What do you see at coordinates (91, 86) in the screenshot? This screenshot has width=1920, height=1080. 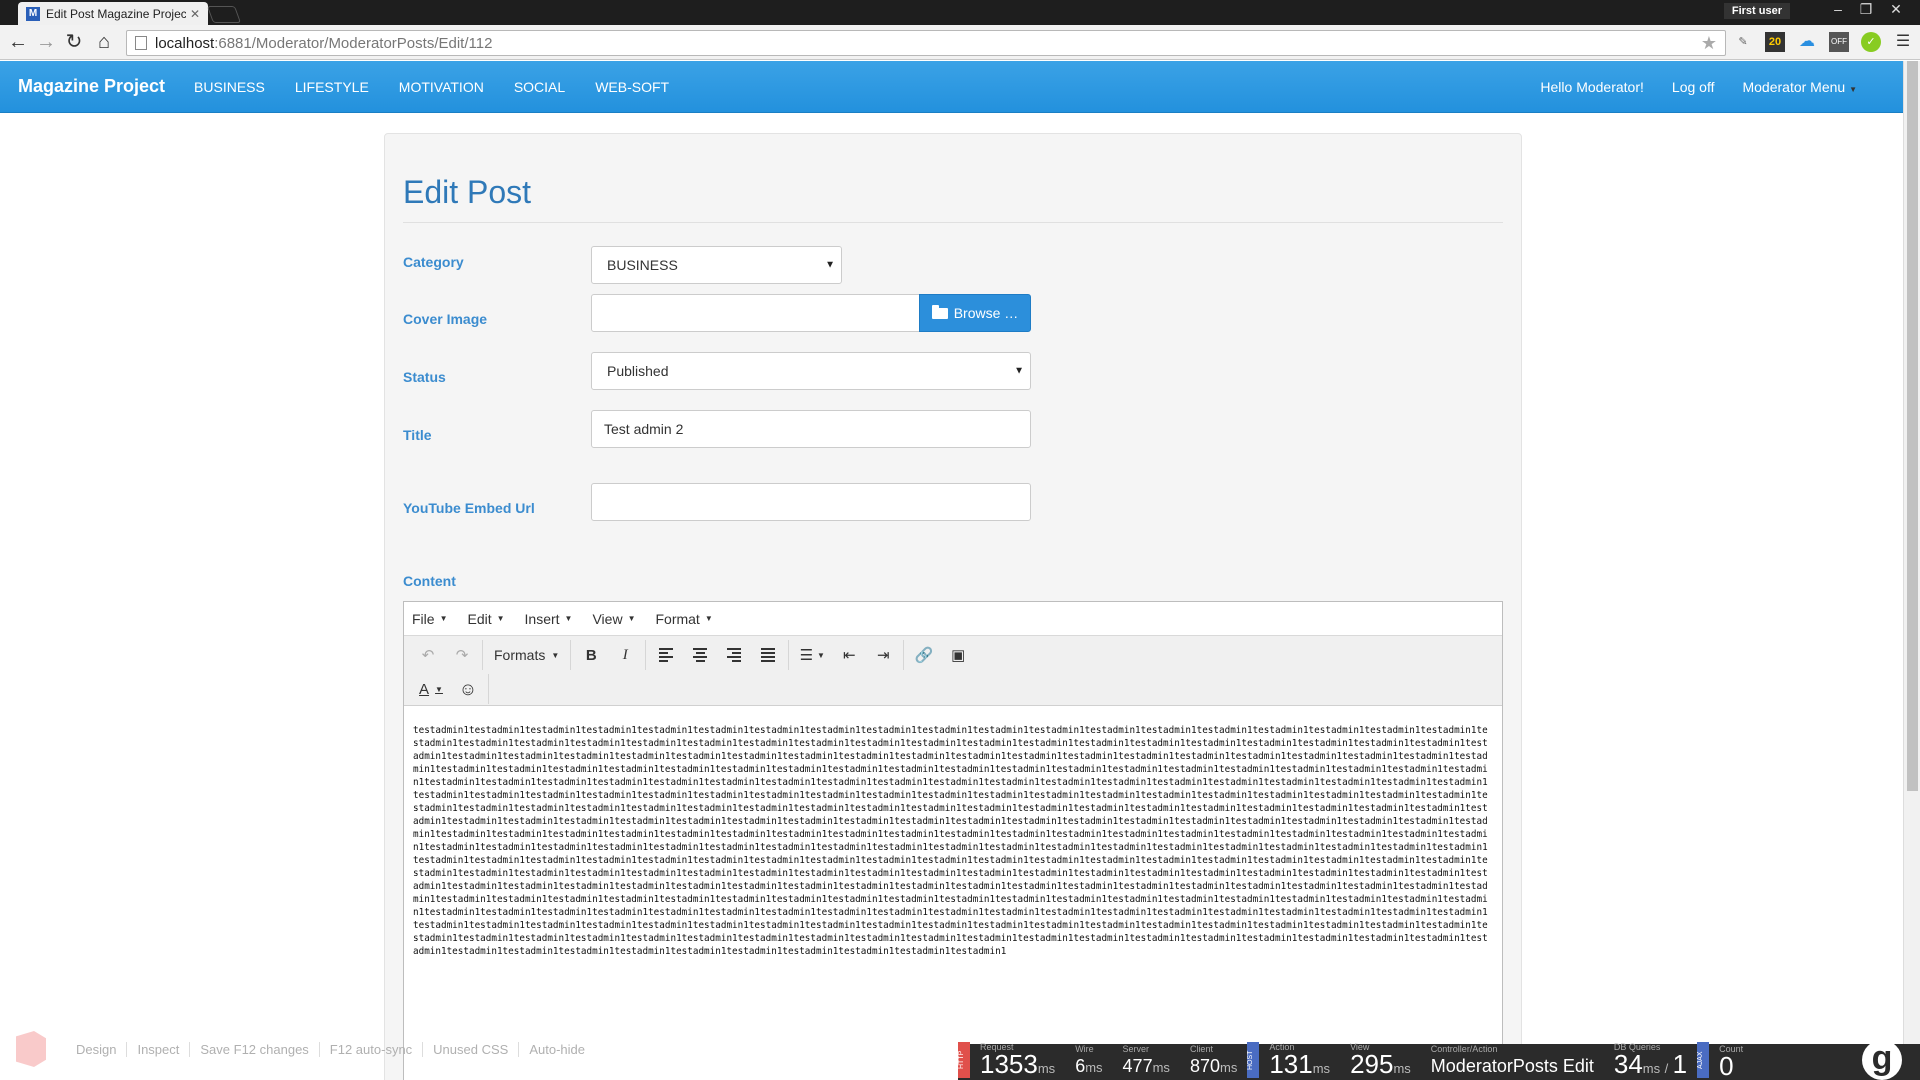 I see `brand-link: Magazine Project` at bounding box center [91, 86].